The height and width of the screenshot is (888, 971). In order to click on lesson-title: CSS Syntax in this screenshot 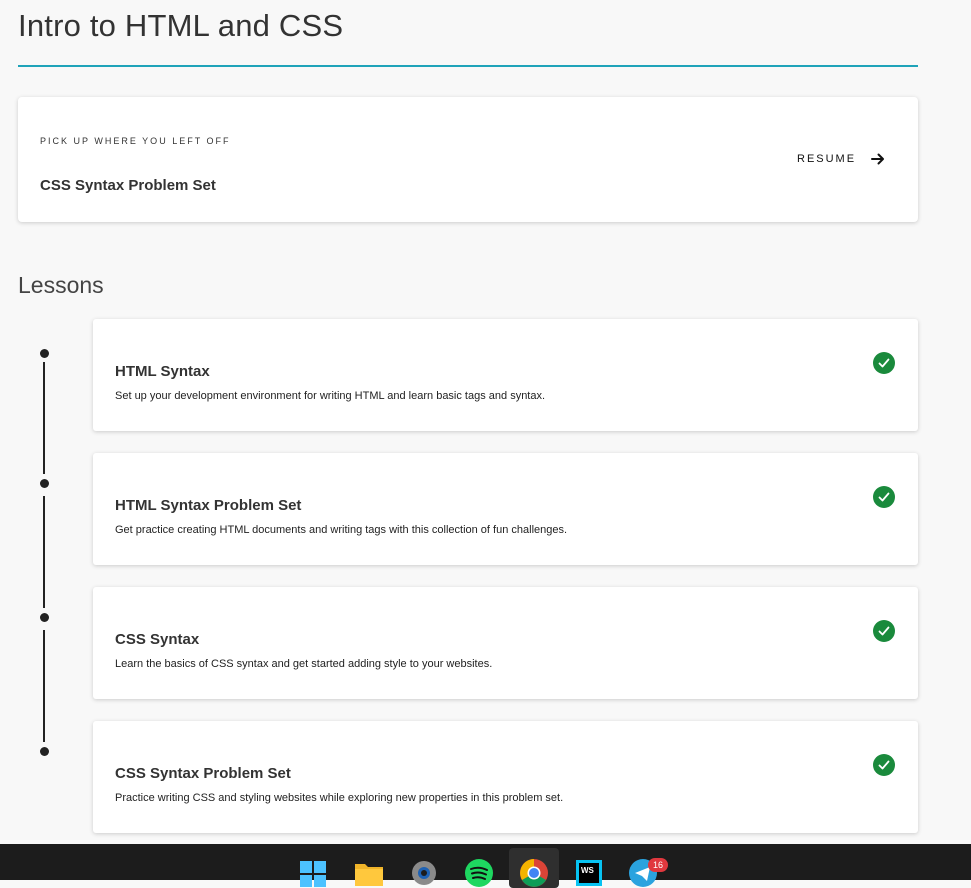, I will do `click(157, 639)`.